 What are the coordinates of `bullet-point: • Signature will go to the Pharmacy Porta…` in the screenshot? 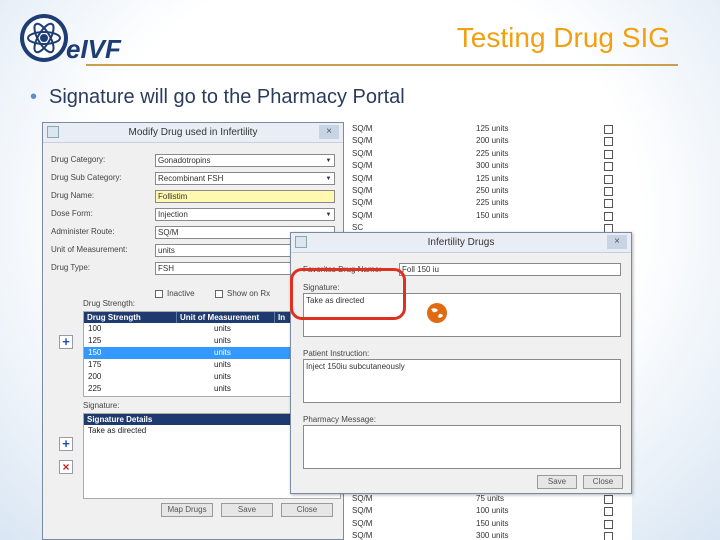 It's located at (217, 97).